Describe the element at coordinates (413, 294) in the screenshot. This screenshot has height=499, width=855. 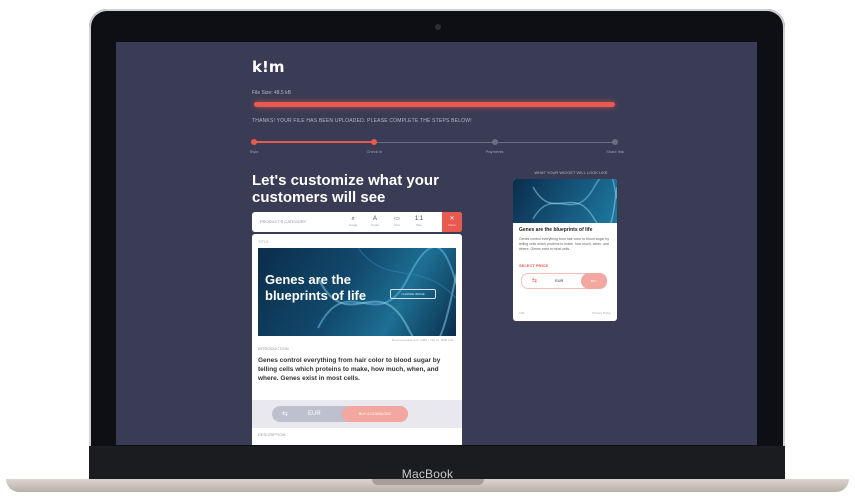
I see `change-image-button: CHANGE IMAGE` at that location.